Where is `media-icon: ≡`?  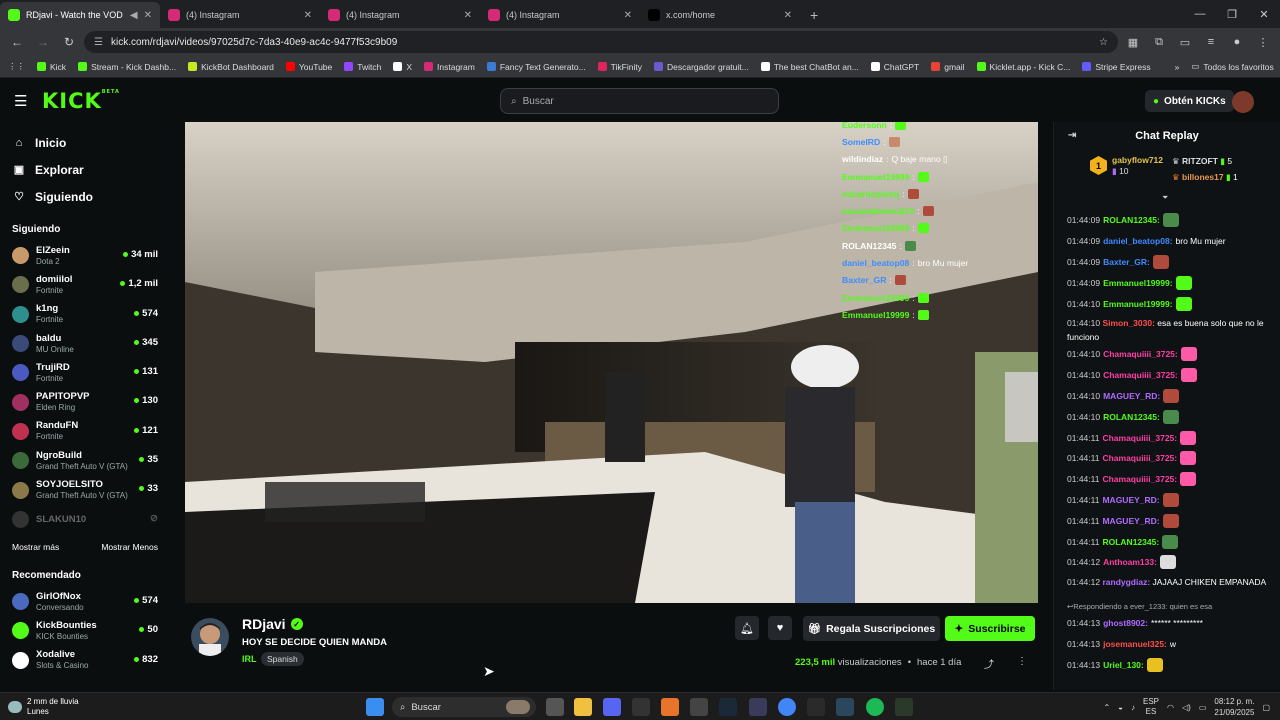 media-icon: ≡ is located at coordinates (1211, 42).